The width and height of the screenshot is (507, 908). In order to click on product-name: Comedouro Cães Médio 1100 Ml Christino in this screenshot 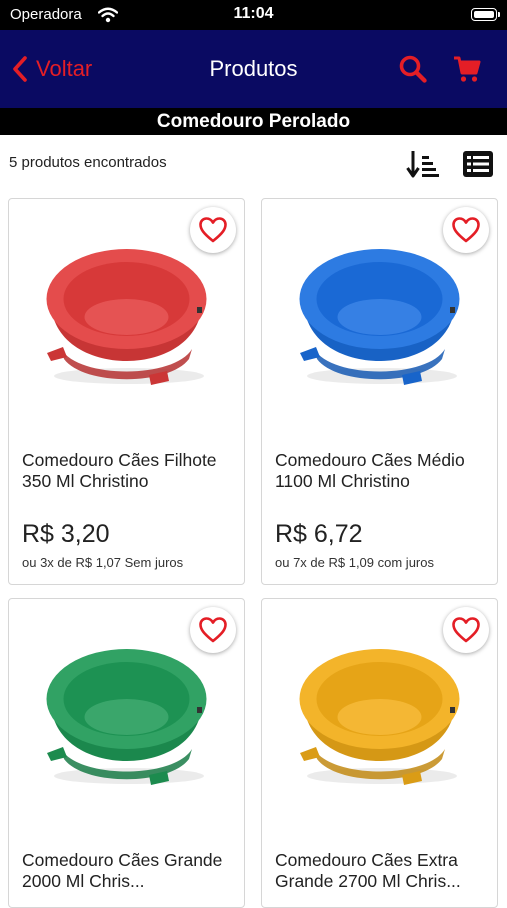, I will do `click(370, 470)`.